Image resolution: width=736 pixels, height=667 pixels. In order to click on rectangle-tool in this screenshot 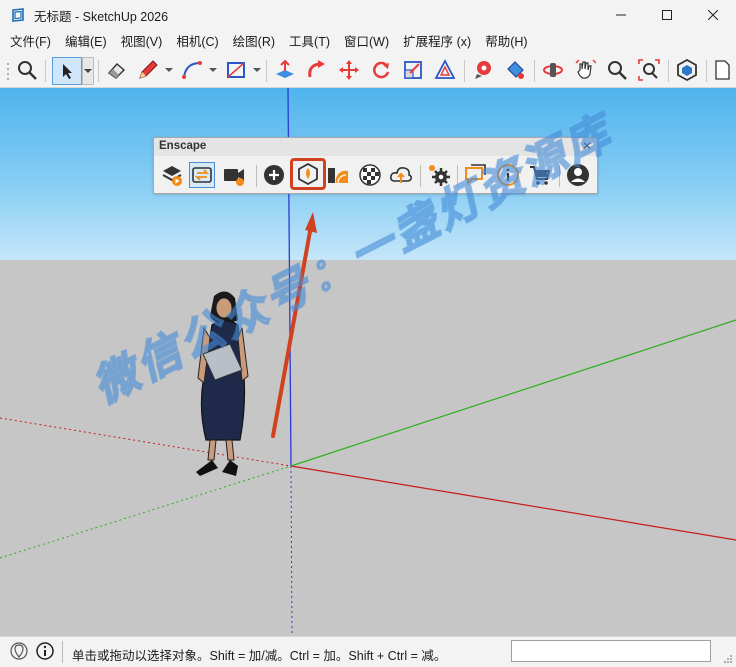, I will do `click(236, 70)`.